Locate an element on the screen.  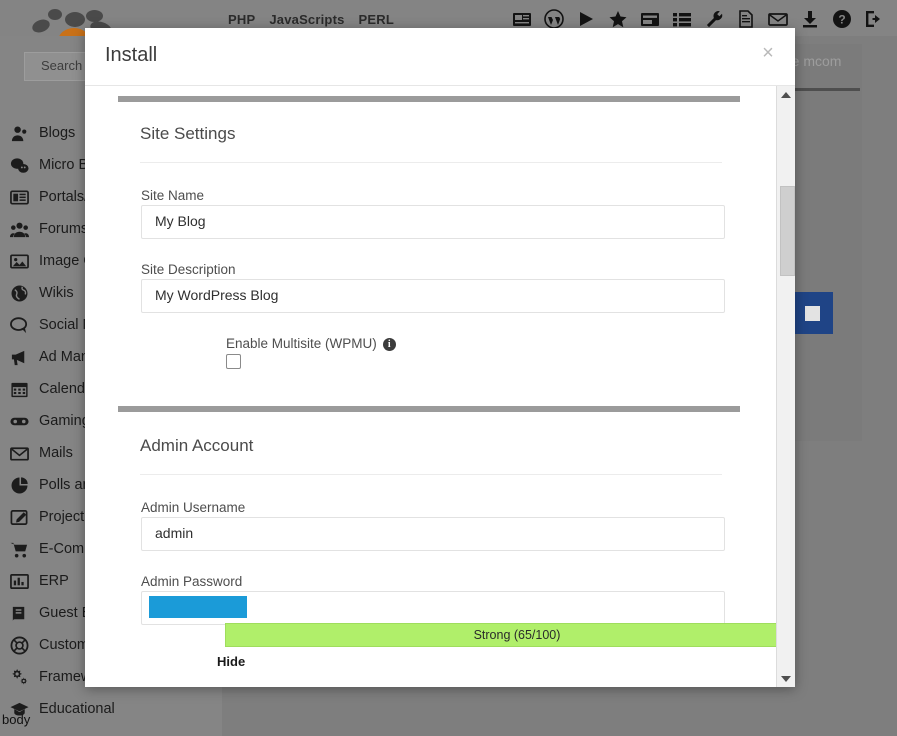
modal-header: Install × is located at coordinates (440, 57).